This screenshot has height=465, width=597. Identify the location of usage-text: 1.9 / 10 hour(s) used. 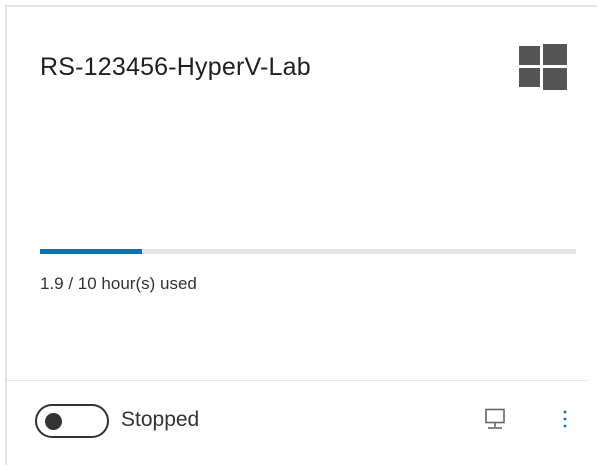
(118, 283).